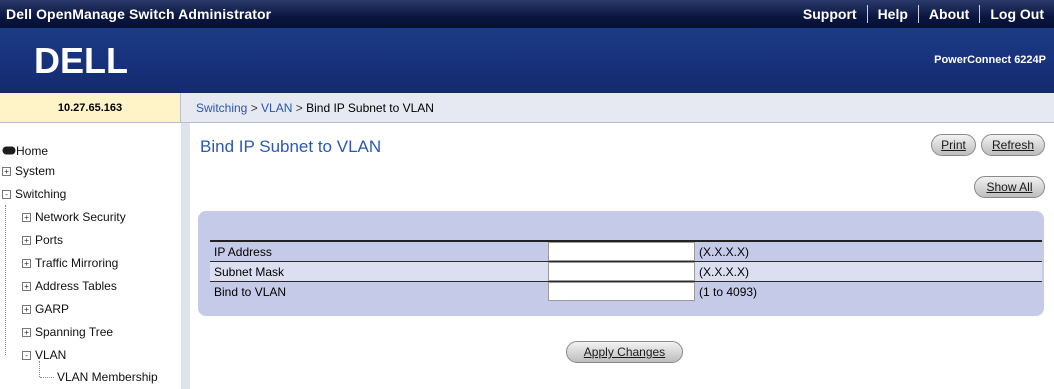  Describe the element at coordinates (621, 271) in the screenshot. I see `subnet-mask-field` at that location.